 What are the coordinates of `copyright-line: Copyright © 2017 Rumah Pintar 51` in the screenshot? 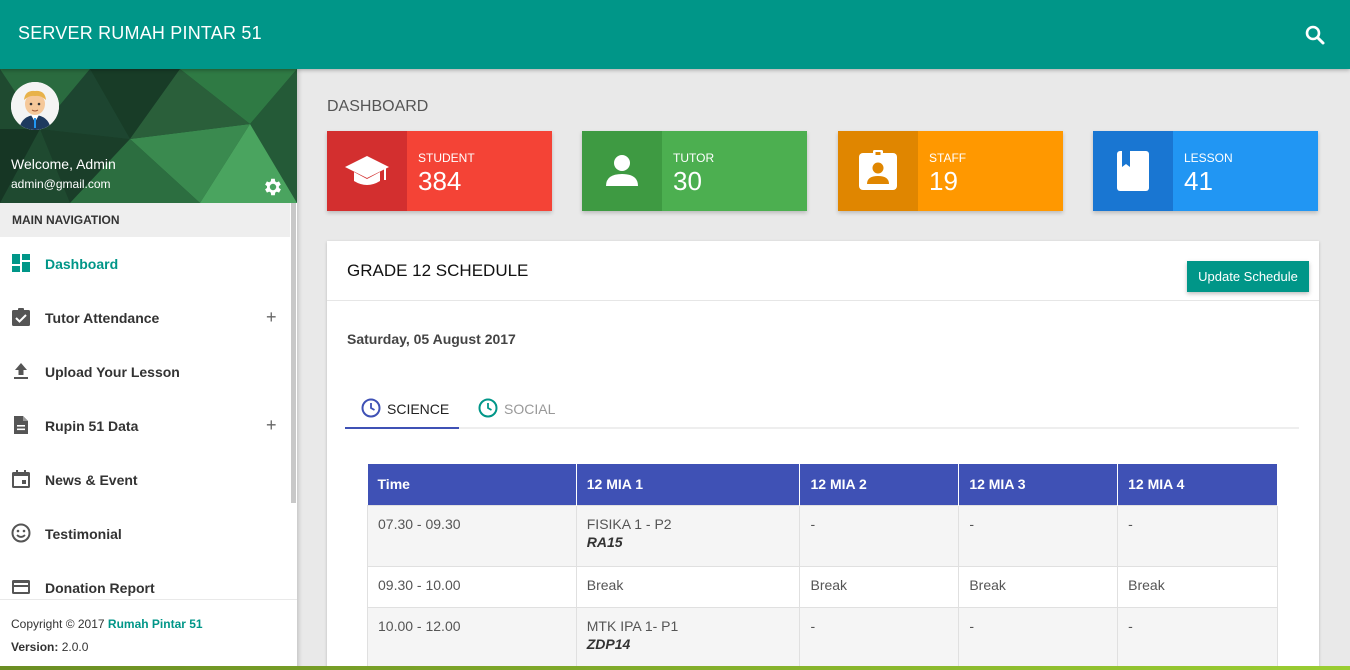 It's located at (148, 624).